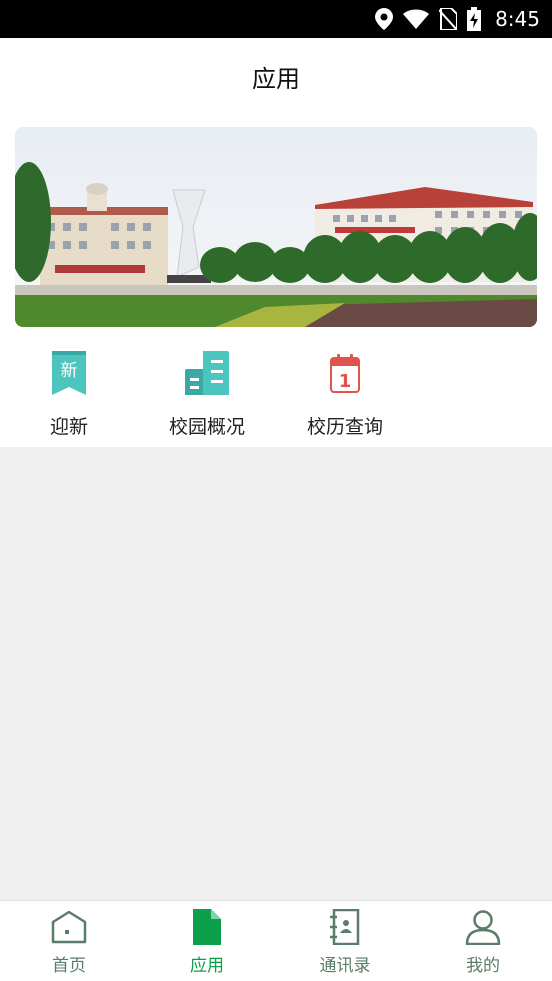  What do you see at coordinates (345, 381) in the screenshot?
I see `calendar-day-text: 1` at bounding box center [345, 381].